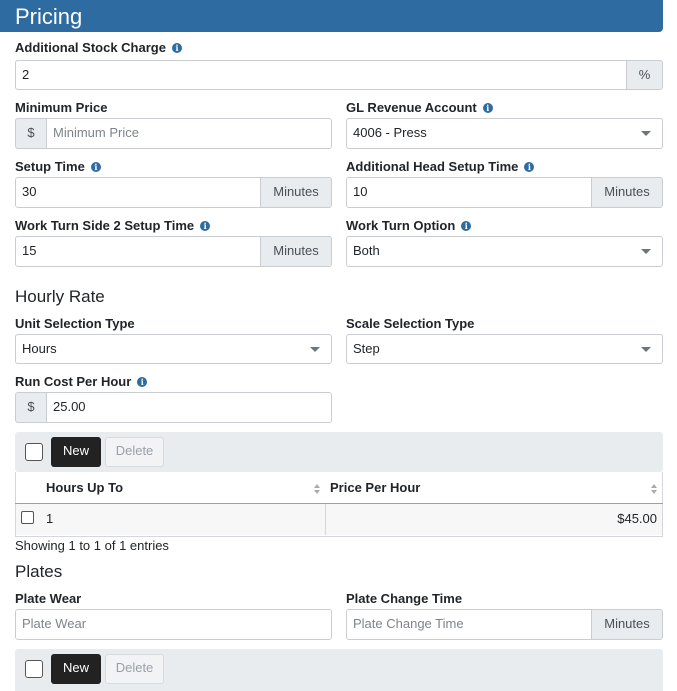 Image resolution: width=677 pixels, height=691 pixels. I want to click on page-title: Pricing, so click(49, 16).